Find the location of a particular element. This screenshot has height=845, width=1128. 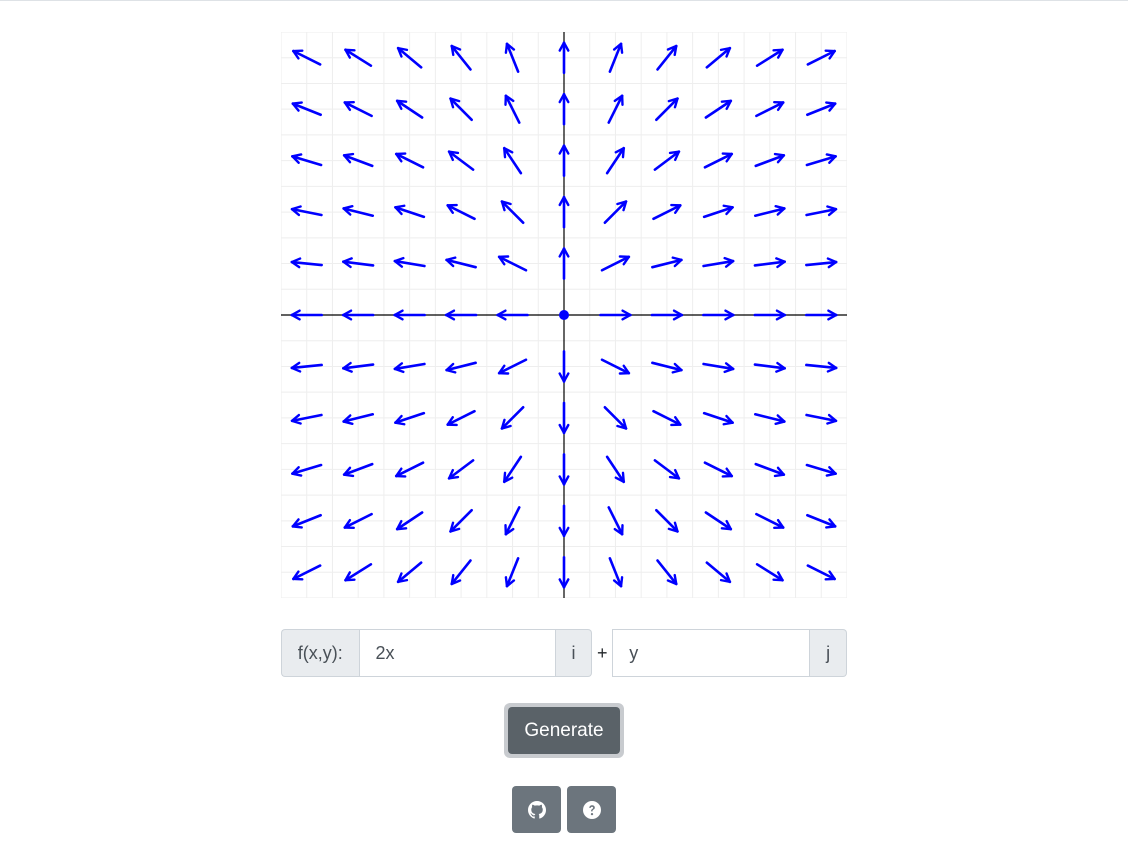

plus-sign: + is located at coordinates (602, 652).